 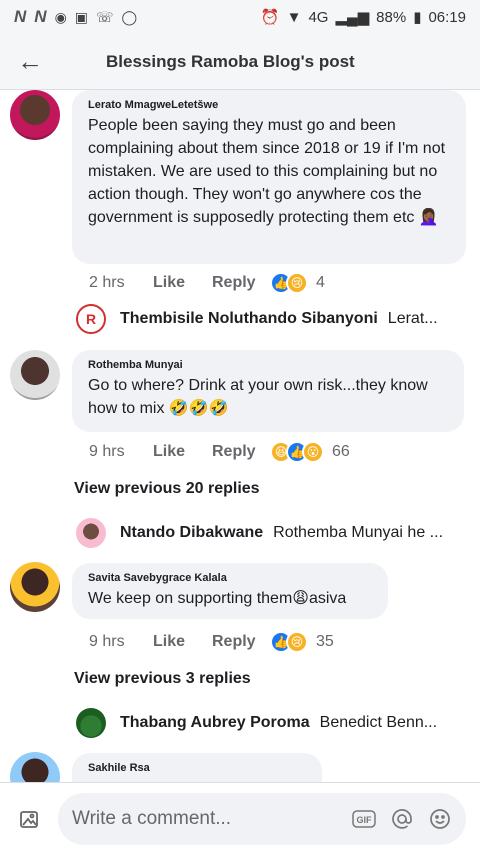 I want to click on comment-input, so click(x=205, y=818).